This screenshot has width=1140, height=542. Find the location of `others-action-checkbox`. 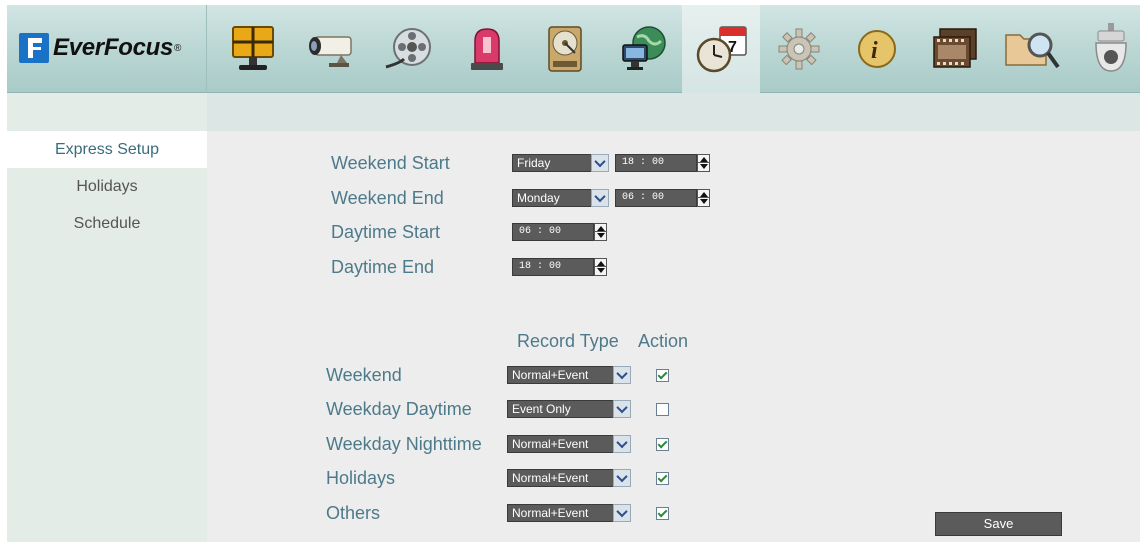

others-action-checkbox is located at coordinates (662, 513).